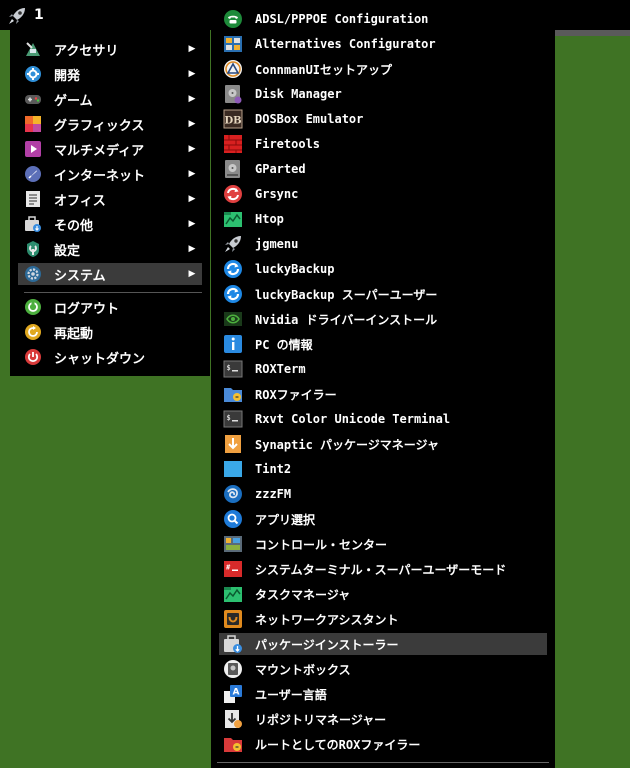 The image size is (630, 768). I want to click on submenu-item-repo-manager: リポジトリマネージャー, so click(383, 719).